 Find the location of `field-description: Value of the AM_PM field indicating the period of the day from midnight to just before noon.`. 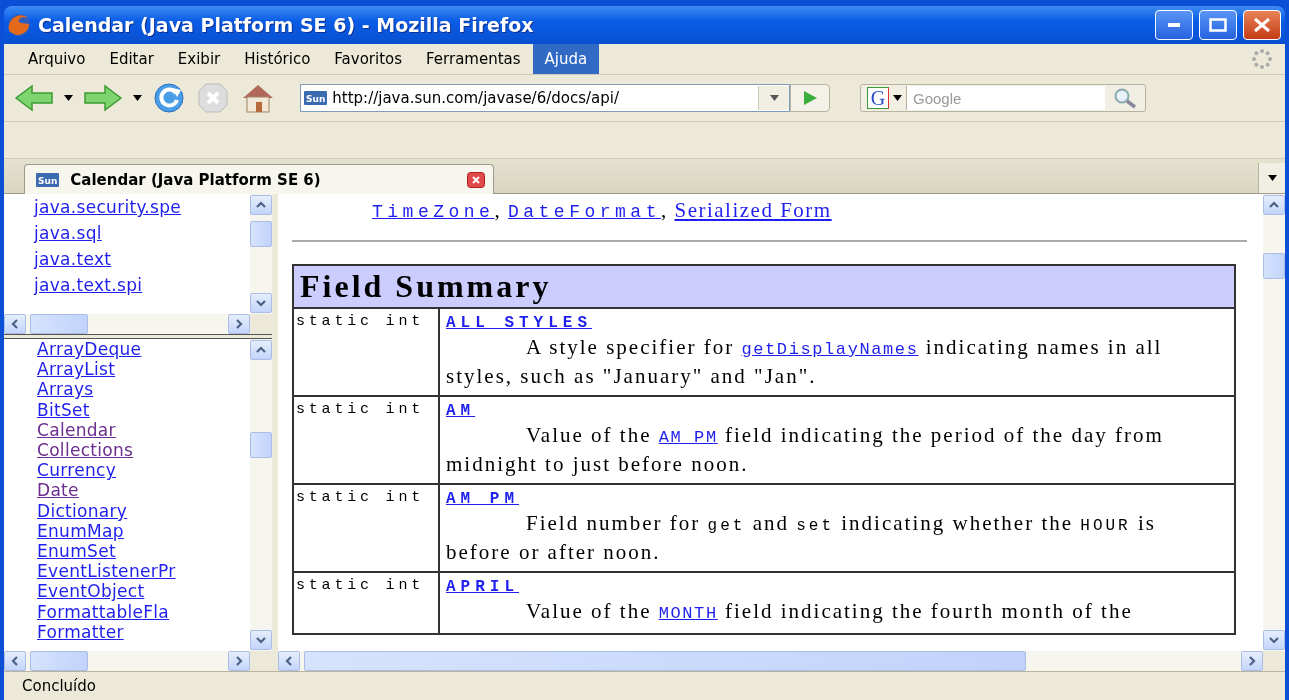

field-description: Value of the AM_PM field indicating the period of the day from midnight to just before noon. is located at coordinates (805, 449).